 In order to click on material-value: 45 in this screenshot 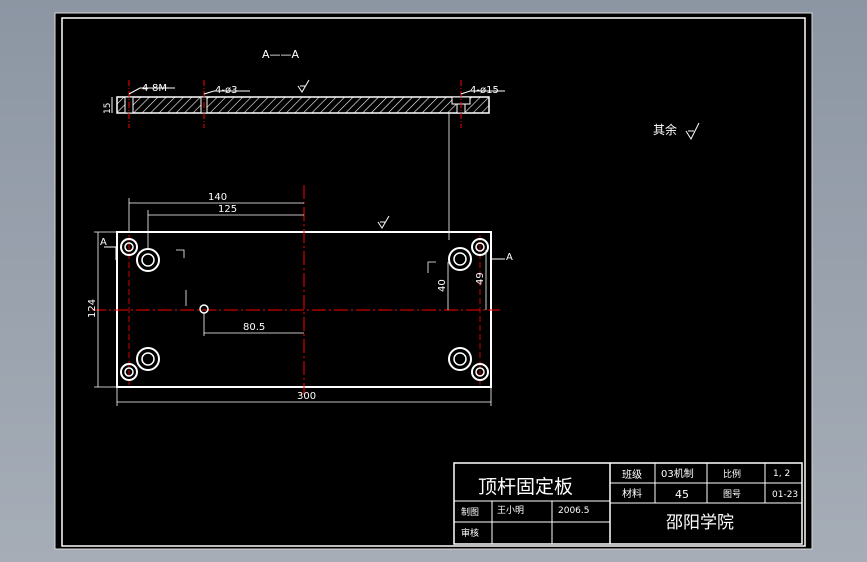, I will do `click(682, 494)`.